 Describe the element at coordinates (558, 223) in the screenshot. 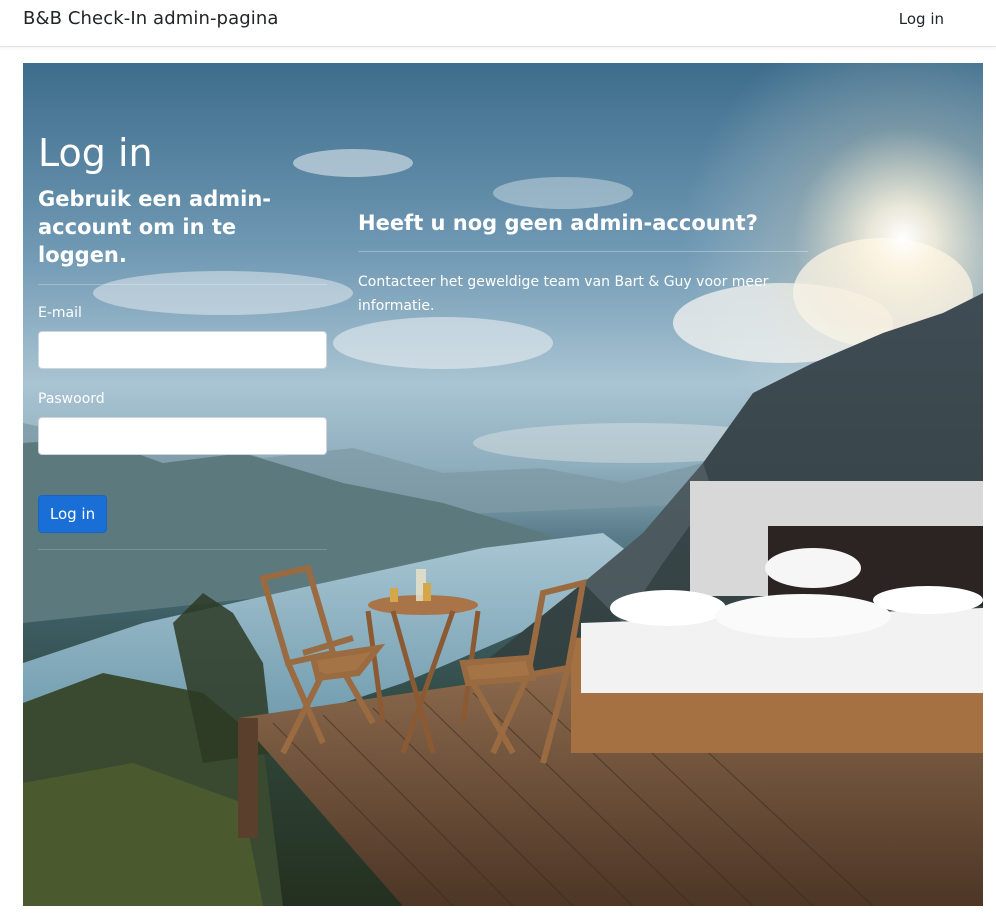

I see `no-account-heading: Heeft u nog geen admin-account?` at that location.